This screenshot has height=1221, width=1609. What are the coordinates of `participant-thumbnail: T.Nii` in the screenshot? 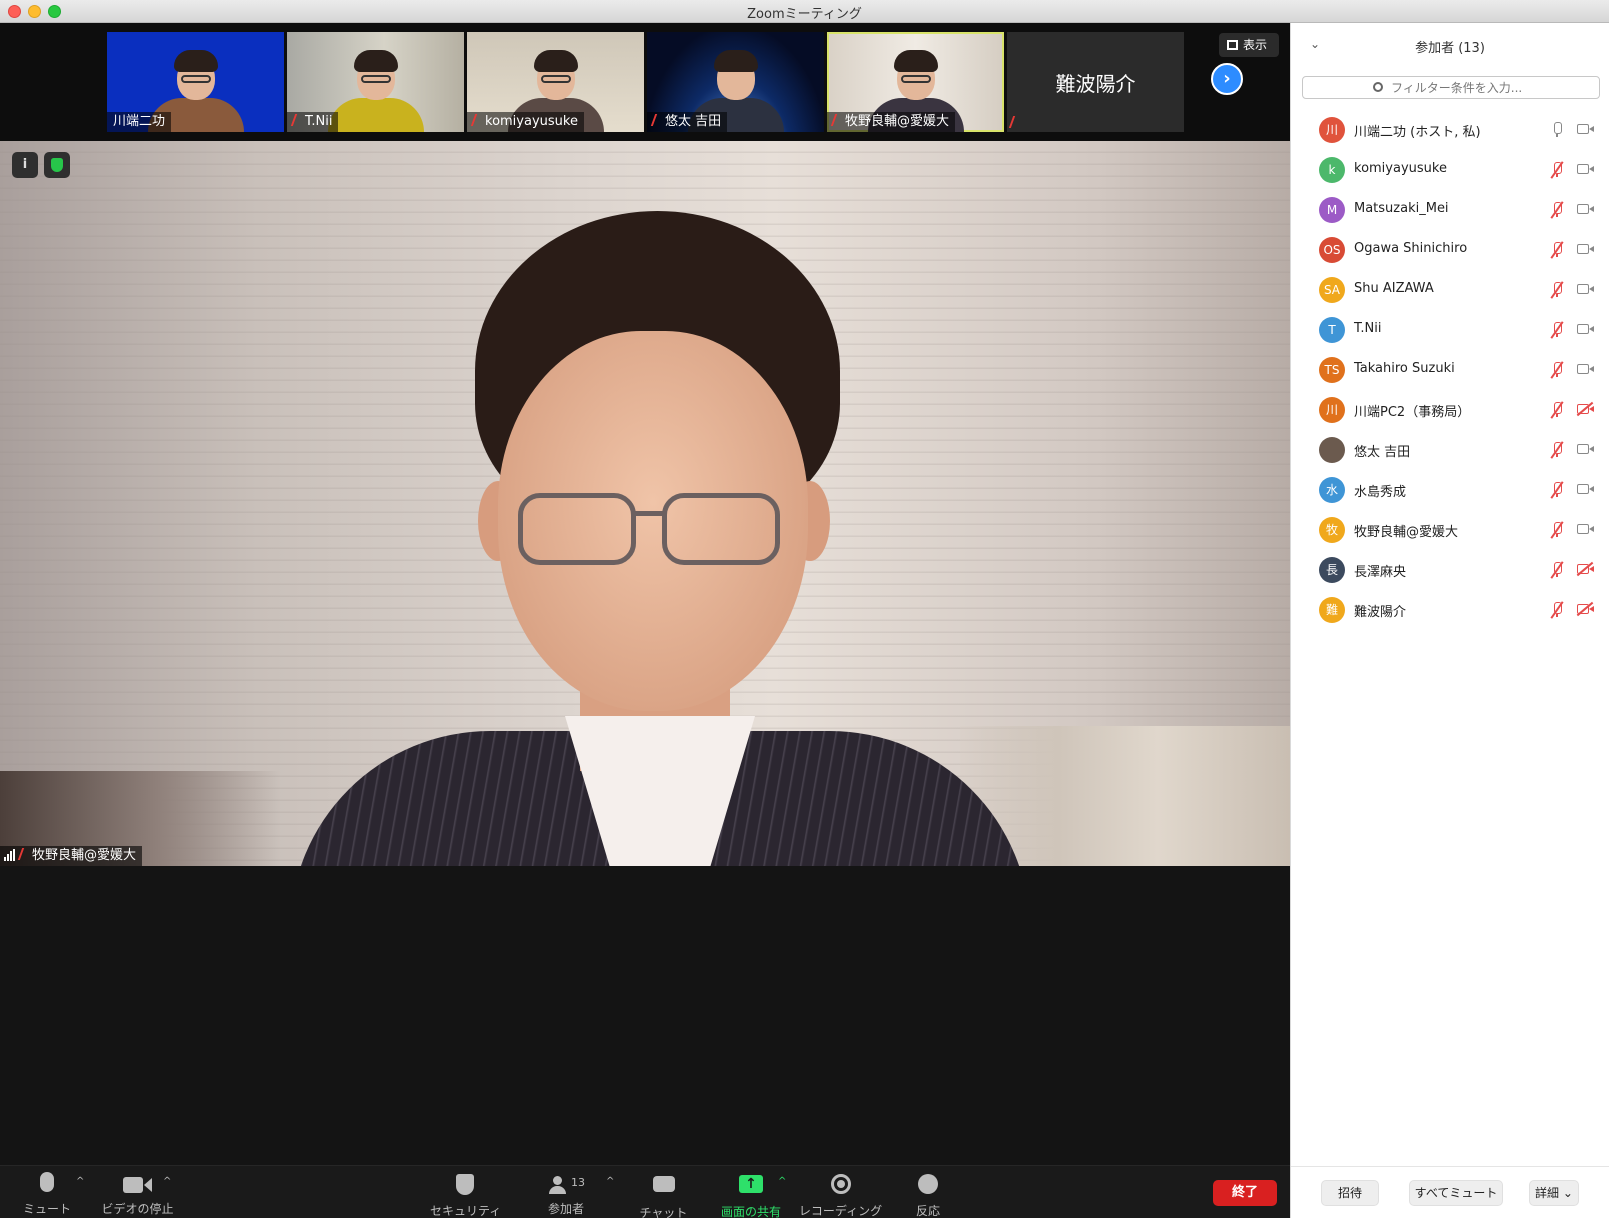 It's located at (375, 82).